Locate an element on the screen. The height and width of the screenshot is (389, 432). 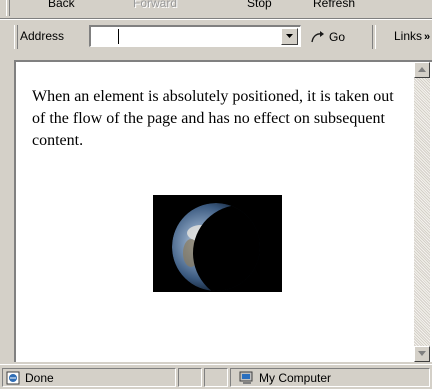
links-button: Links» is located at coordinates (412, 36).